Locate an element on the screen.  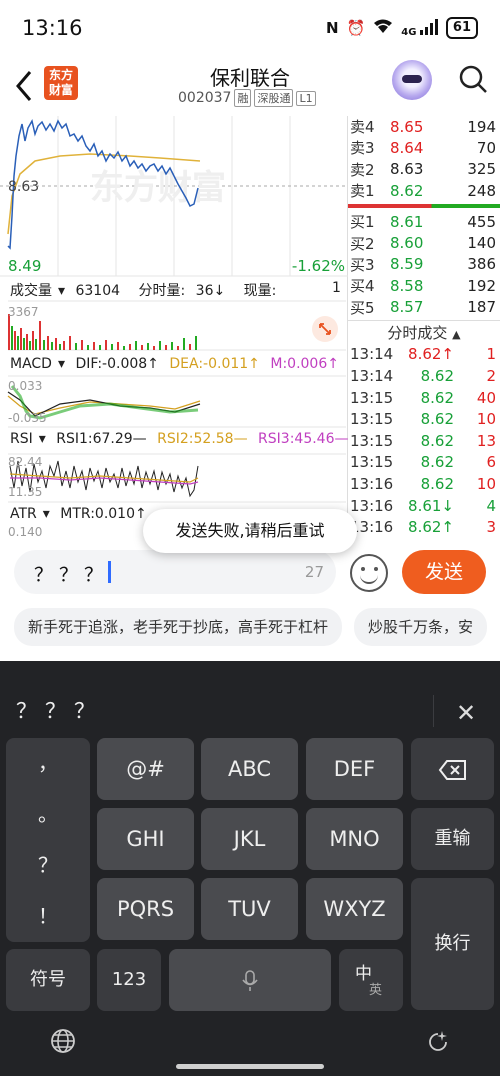
stock-header: 东方 财富 保利联合 002037 融 深股通 L1 is located at coordinates (250, 87).